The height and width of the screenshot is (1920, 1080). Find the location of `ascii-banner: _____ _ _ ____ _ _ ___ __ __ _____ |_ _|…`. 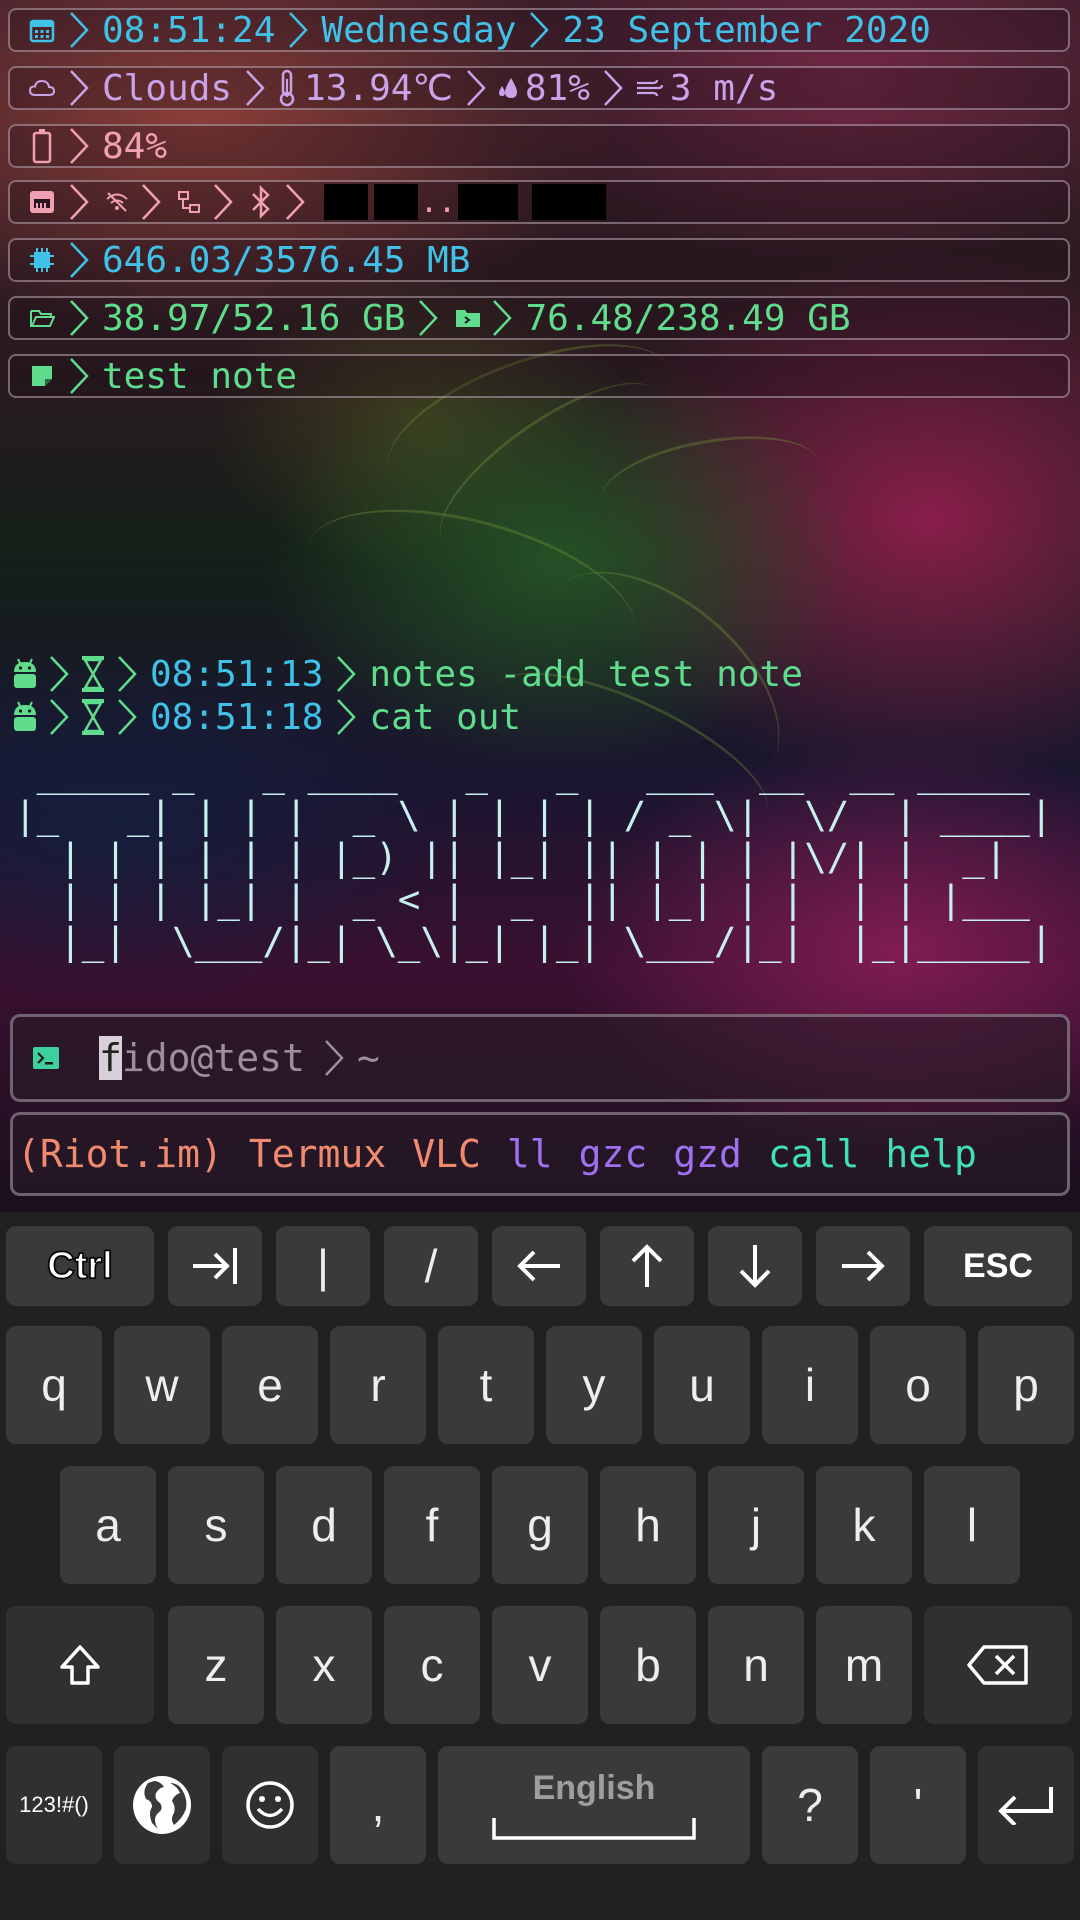

ascii-banner: _____ _ _ ____ _ _ ___ __ __ _____ |_ _|… is located at coordinates (533, 857).